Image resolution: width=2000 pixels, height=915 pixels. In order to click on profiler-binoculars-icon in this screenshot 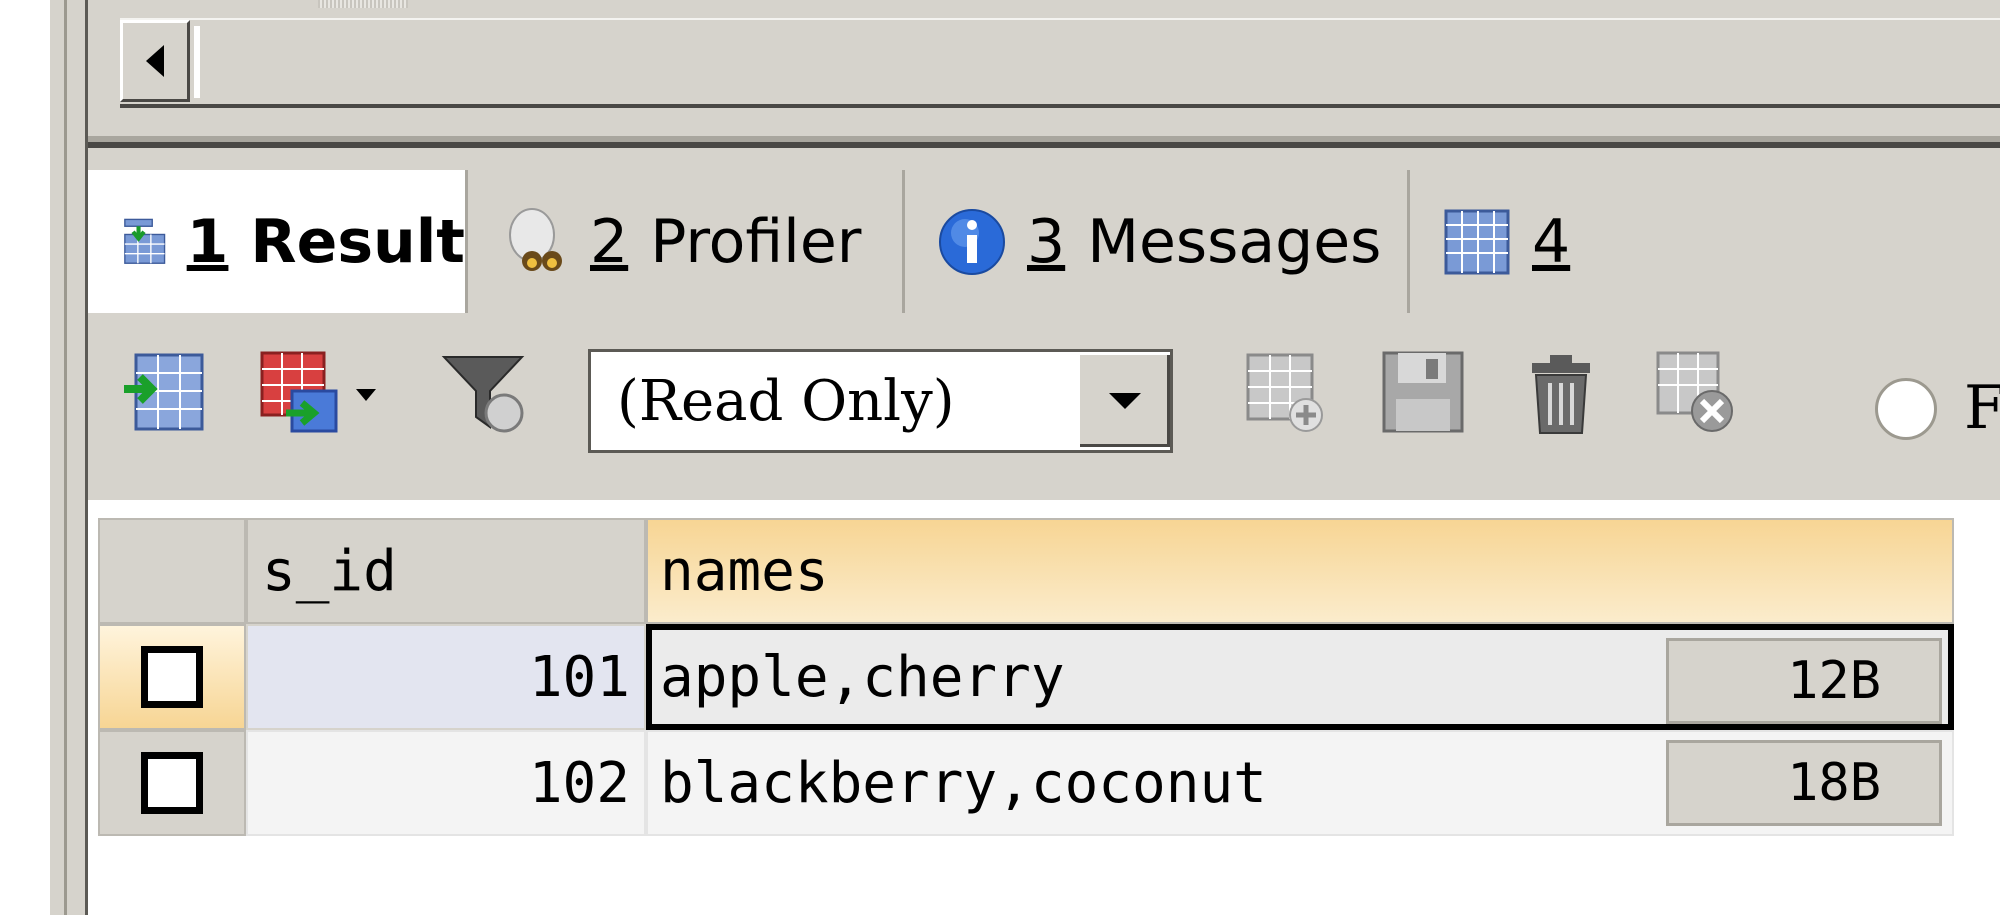, I will do `click(535, 239)`.